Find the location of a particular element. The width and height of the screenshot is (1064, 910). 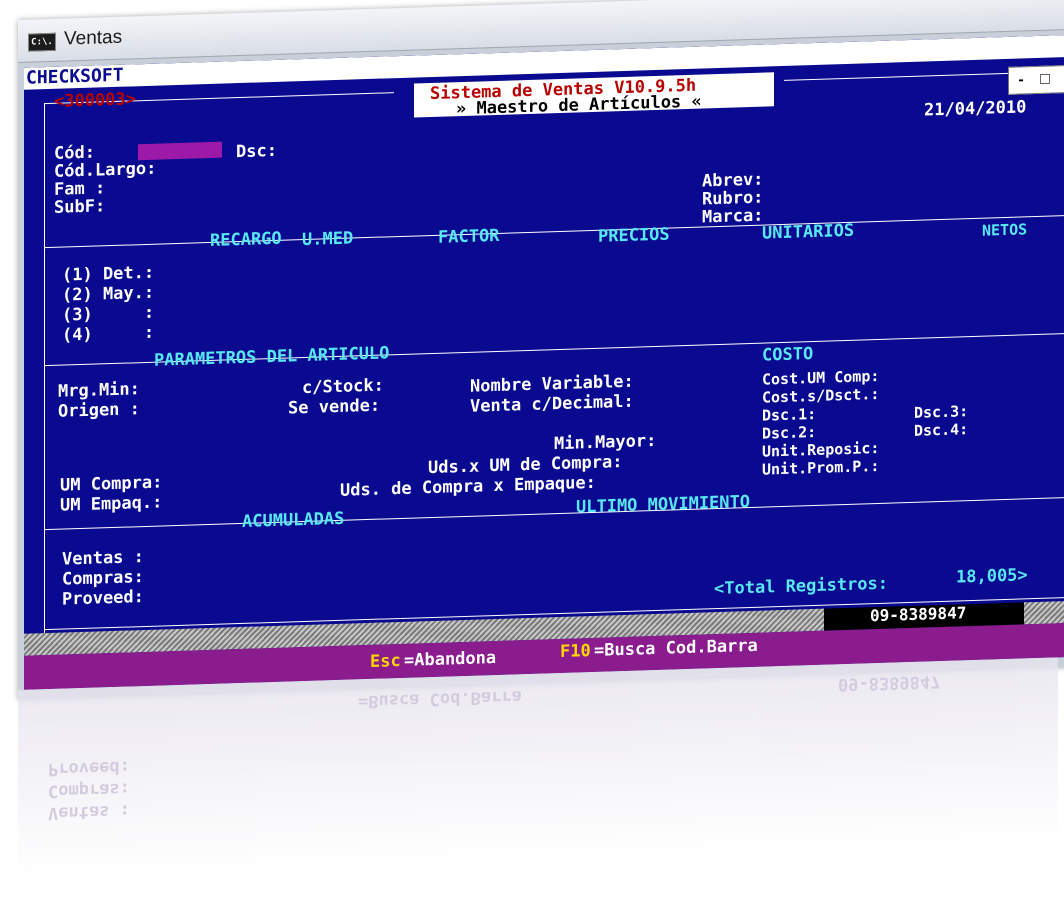

minimize-button: - is located at coordinates (1021, 80).